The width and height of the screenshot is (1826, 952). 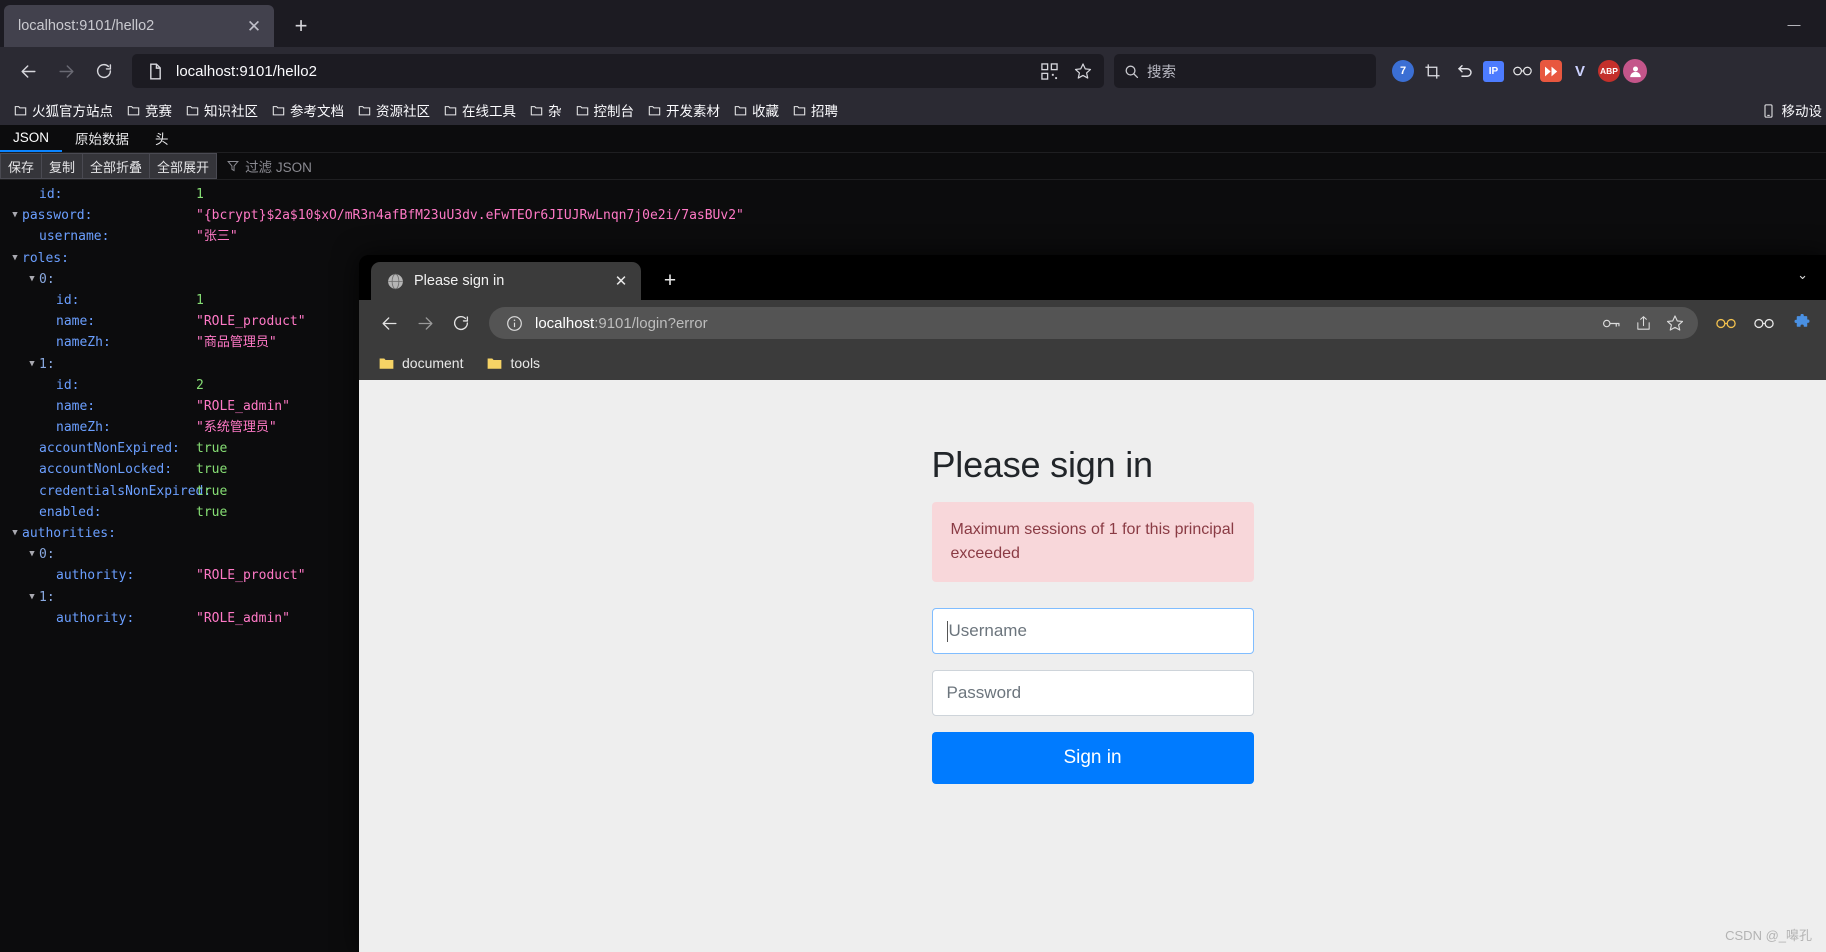 I want to click on bookmark-label: 杂, so click(x=555, y=111).